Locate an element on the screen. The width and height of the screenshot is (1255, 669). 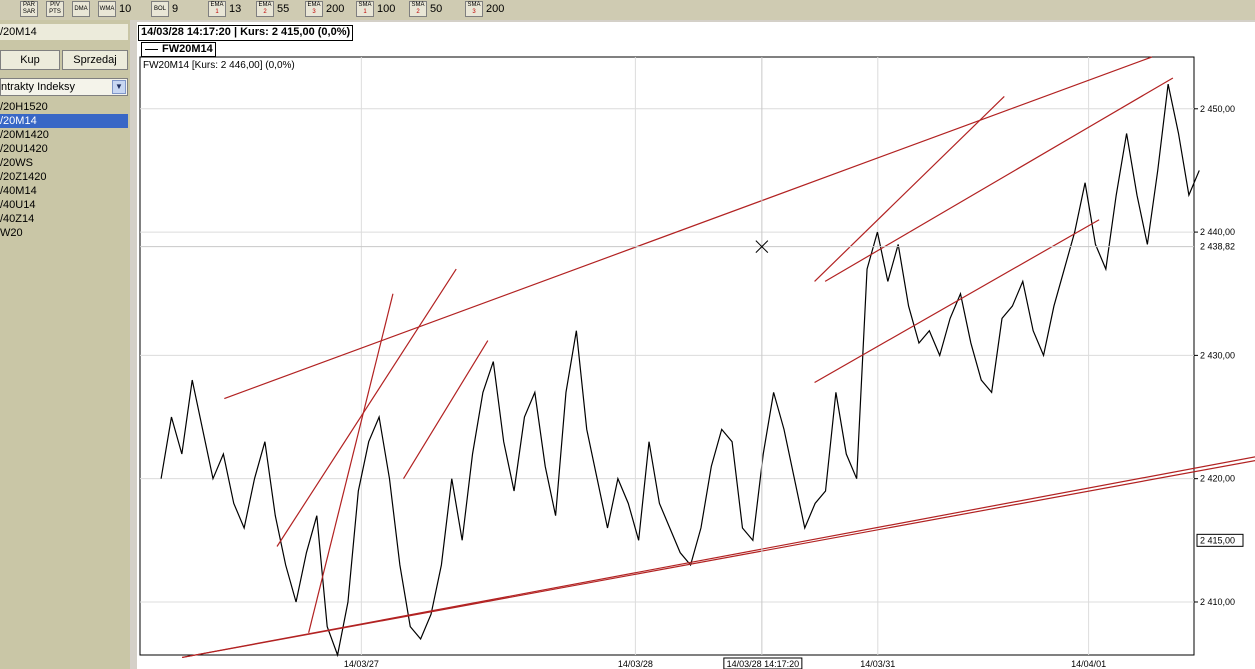
last-price-label: 2 415,00 is located at coordinates (1217, 540).